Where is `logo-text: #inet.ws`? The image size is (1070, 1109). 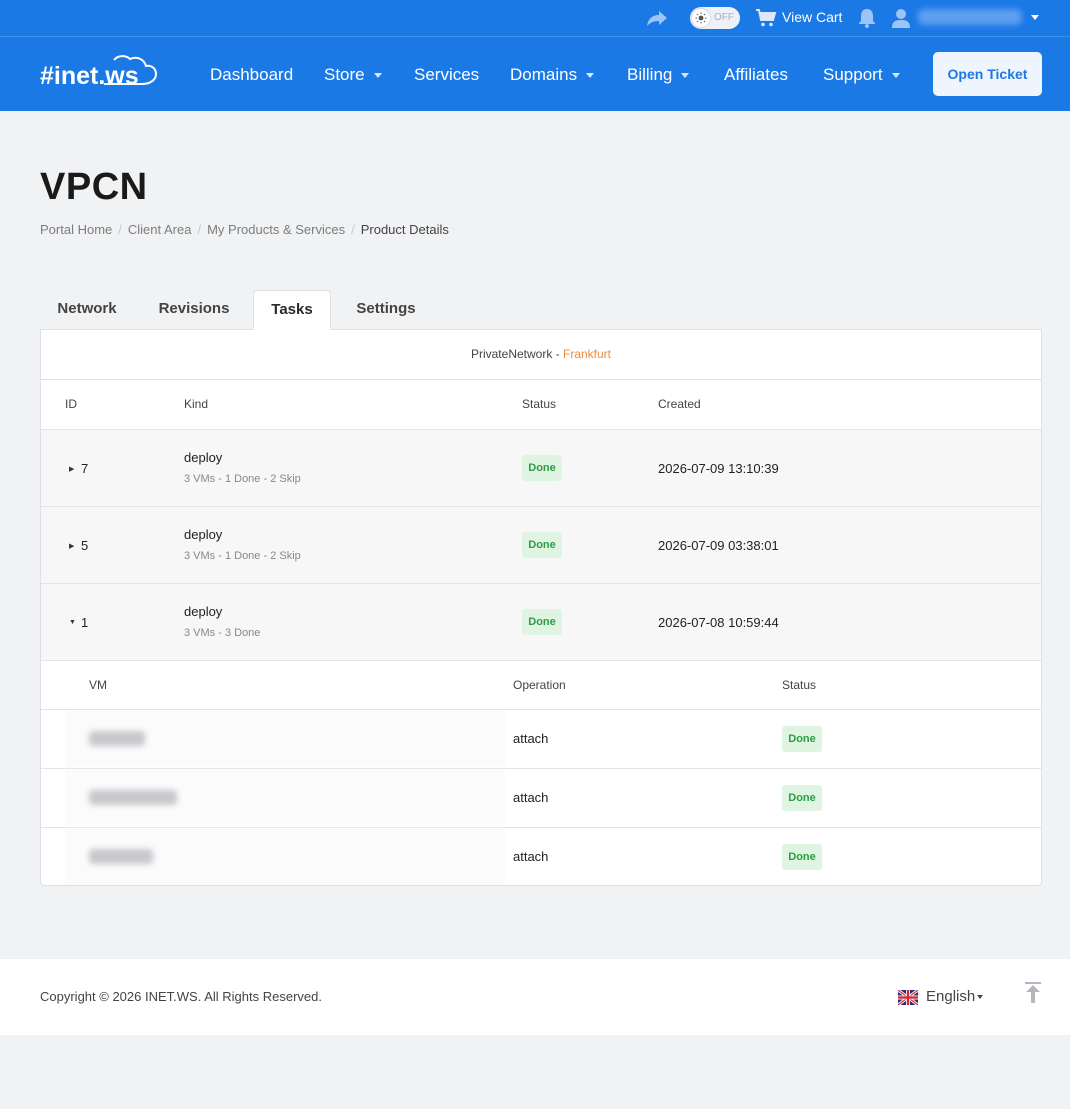
logo-text: #inet.ws is located at coordinates (89, 76).